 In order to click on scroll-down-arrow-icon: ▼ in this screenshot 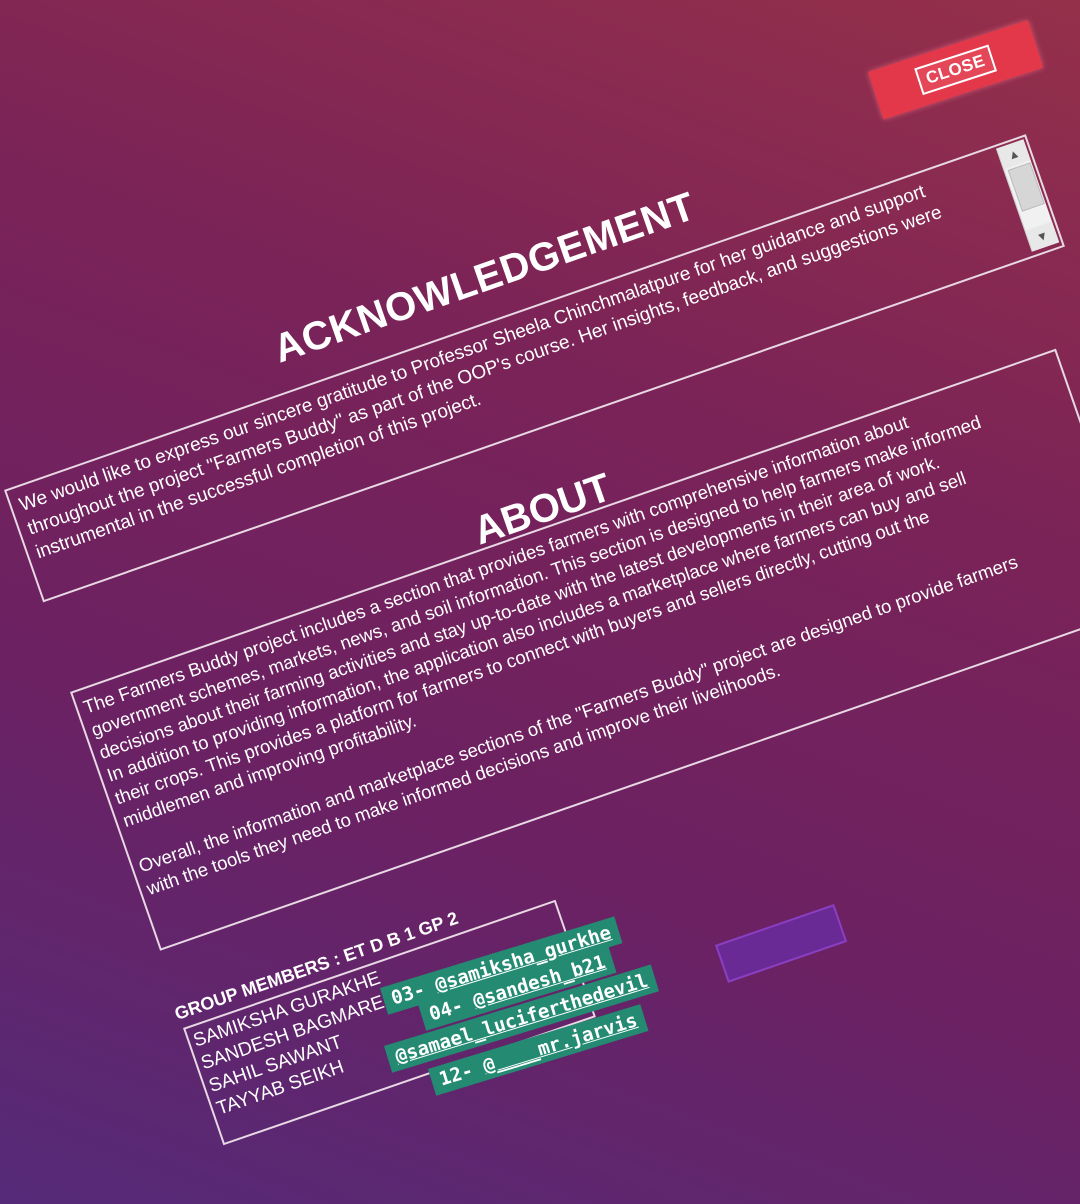, I will do `click(1042, 236)`.